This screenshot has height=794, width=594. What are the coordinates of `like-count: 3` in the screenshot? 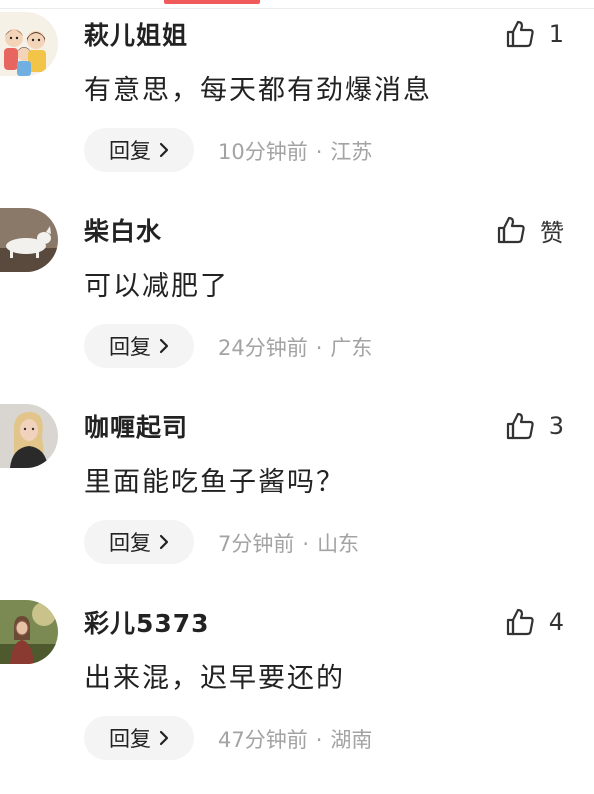 It's located at (556, 426).